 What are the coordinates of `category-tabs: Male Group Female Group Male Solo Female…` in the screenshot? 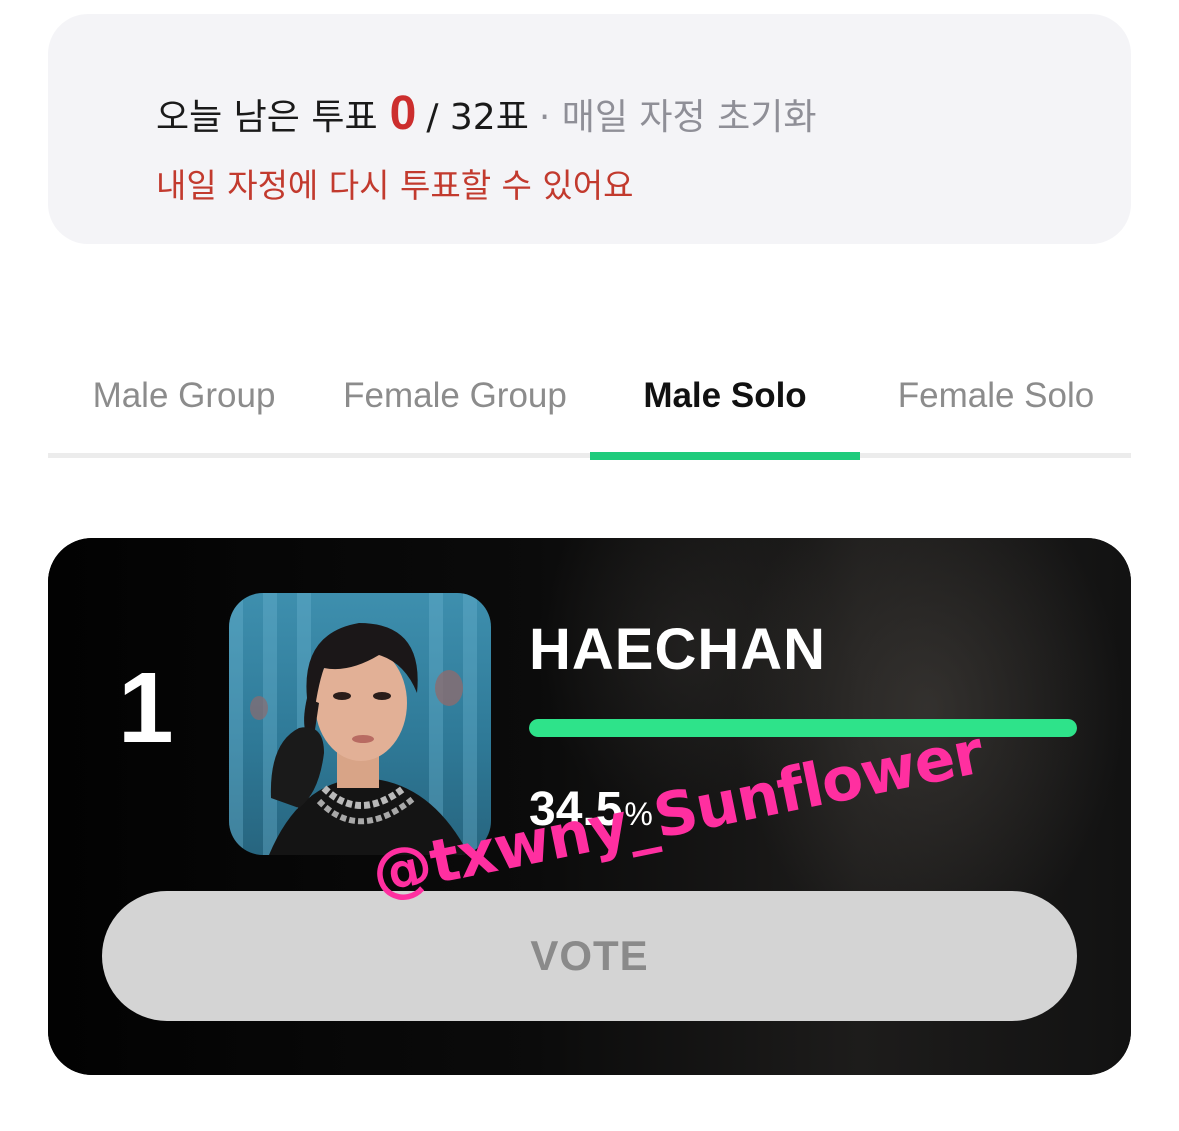 It's located at (589, 412).